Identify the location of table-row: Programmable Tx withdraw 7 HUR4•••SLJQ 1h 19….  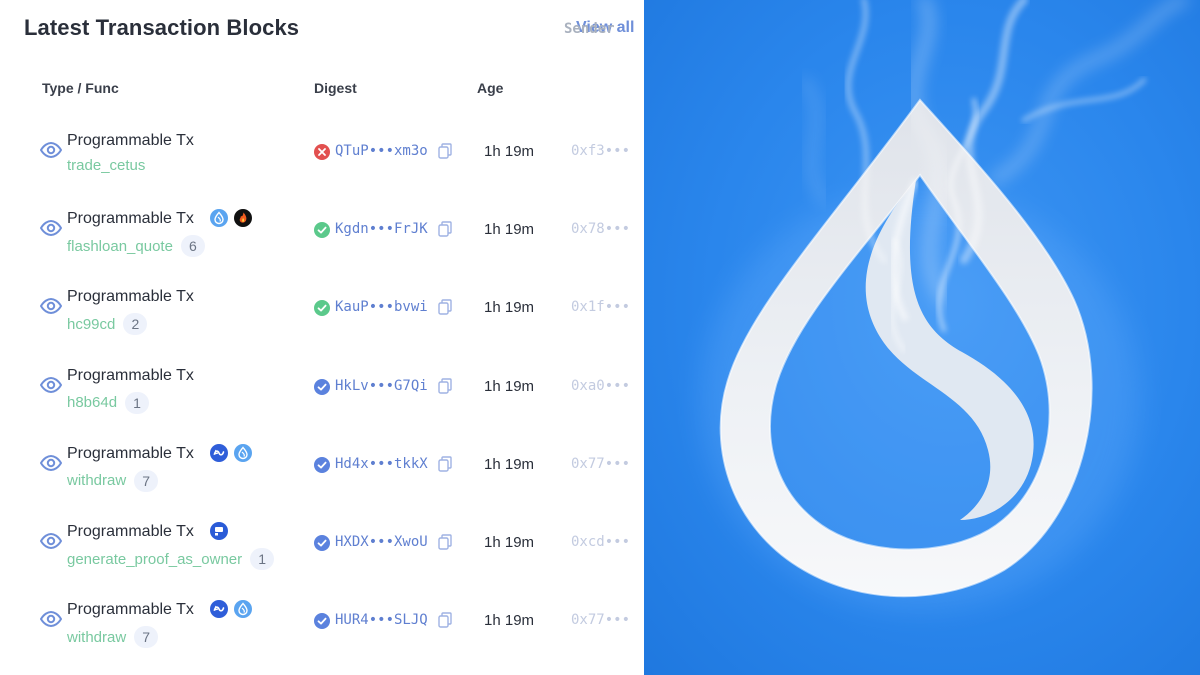
(322, 621).